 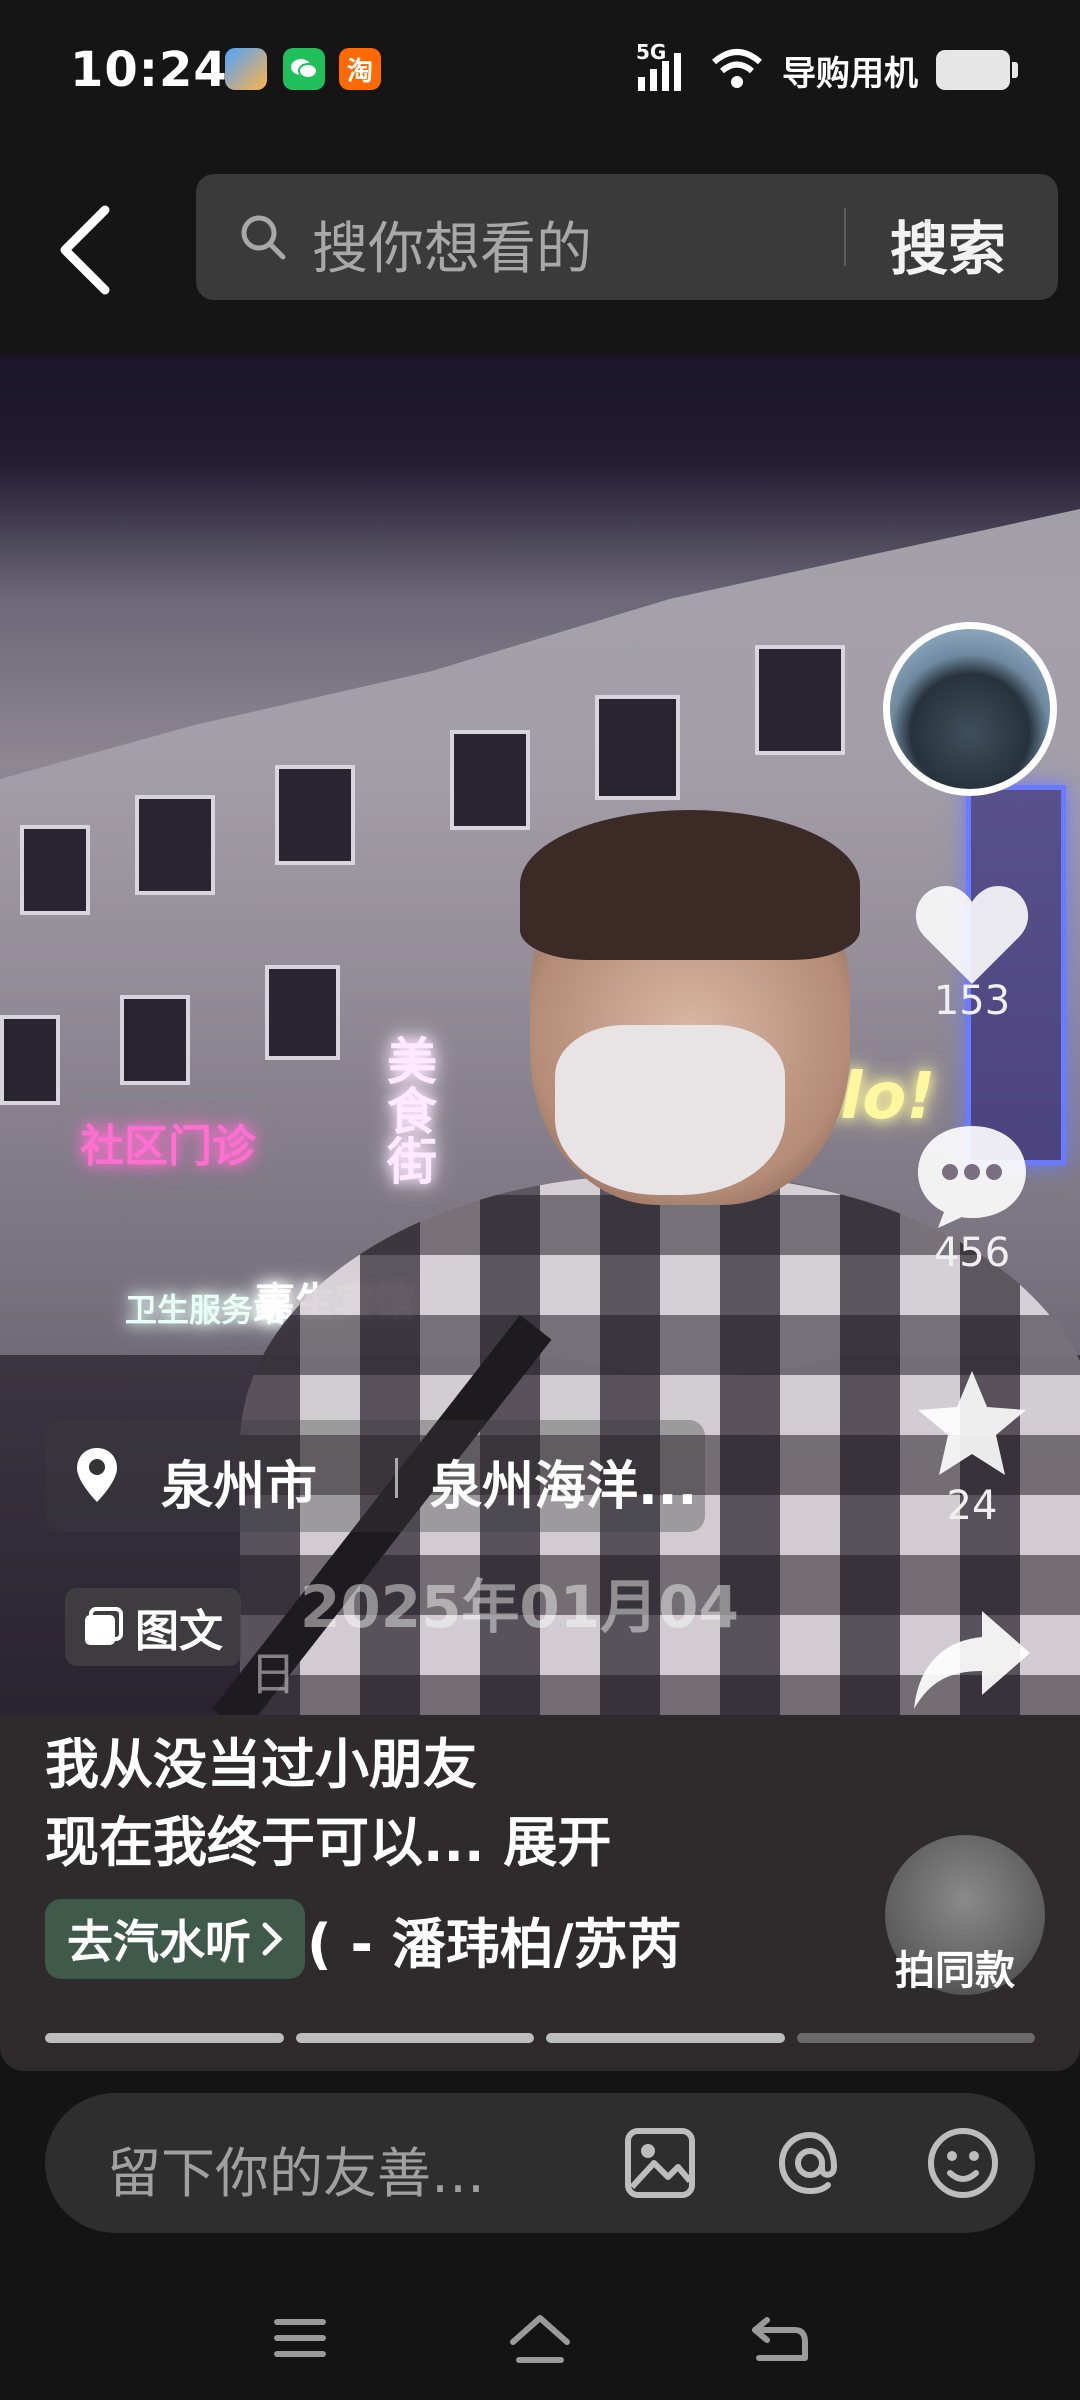 I want to click on person-hair, so click(x=690, y=885).